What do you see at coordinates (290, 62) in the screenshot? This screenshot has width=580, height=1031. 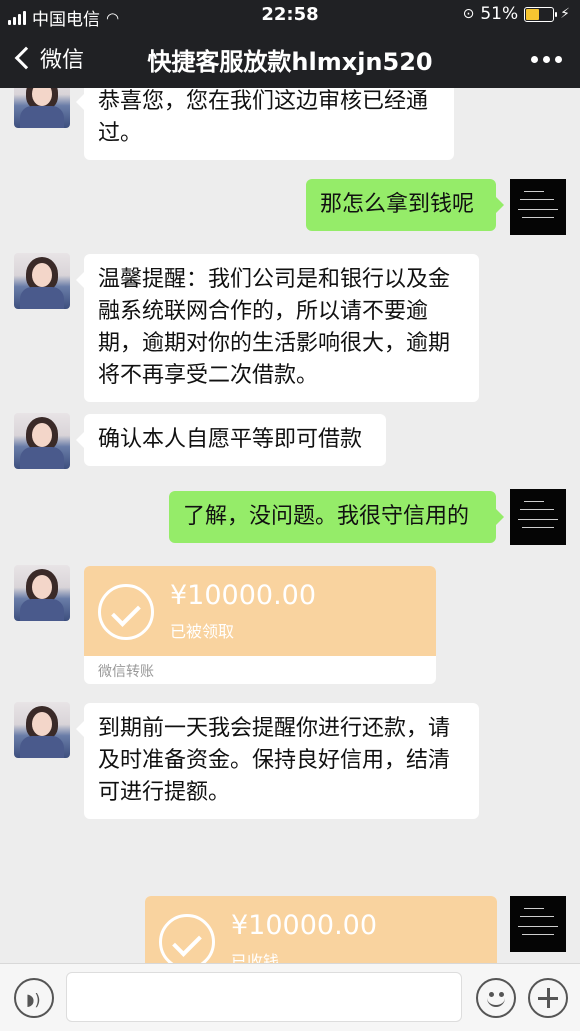 I see `chat-title: 快捷客服放款hlmxjn520` at bounding box center [290, 62].